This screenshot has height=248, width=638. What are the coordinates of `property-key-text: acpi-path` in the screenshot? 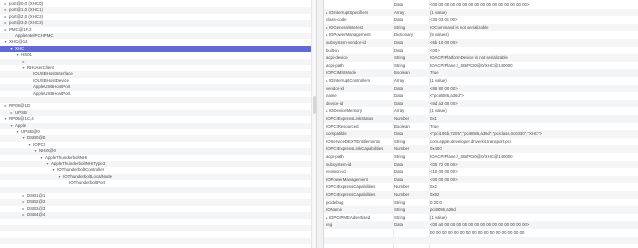 It's located at (335, 156).